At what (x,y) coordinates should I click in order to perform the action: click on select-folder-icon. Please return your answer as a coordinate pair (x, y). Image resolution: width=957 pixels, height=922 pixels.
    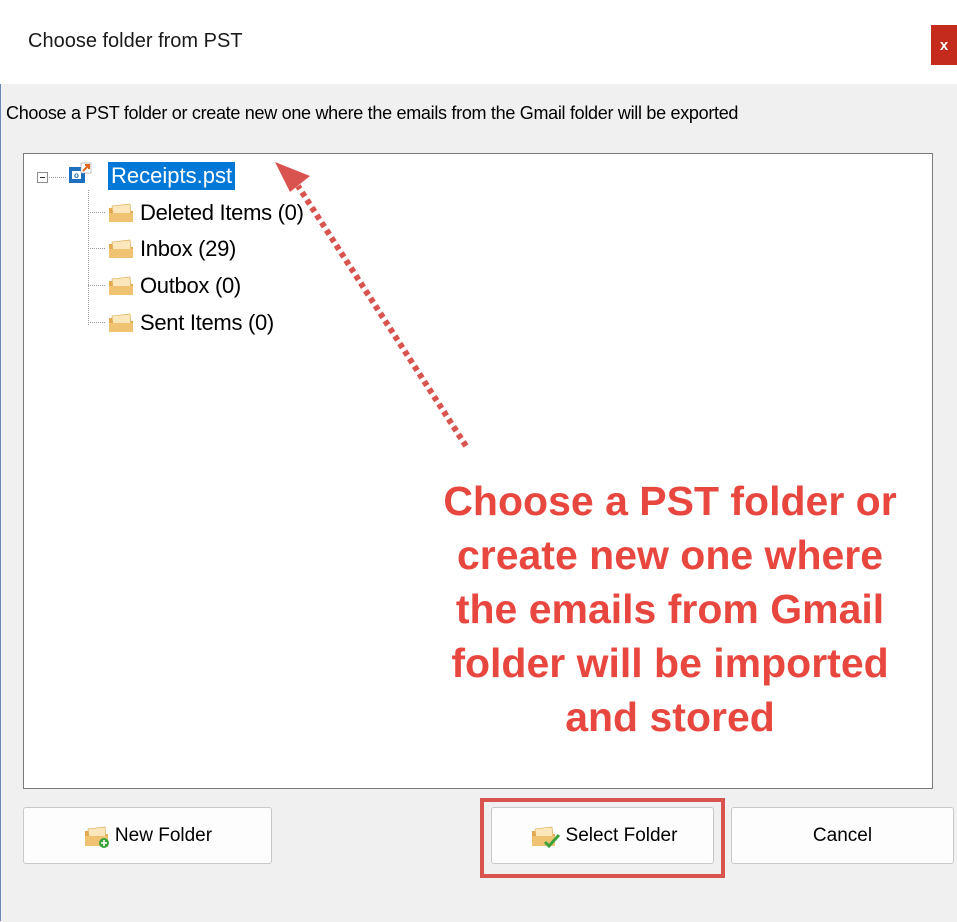
    Looking at the image, I should click on (545, 837).